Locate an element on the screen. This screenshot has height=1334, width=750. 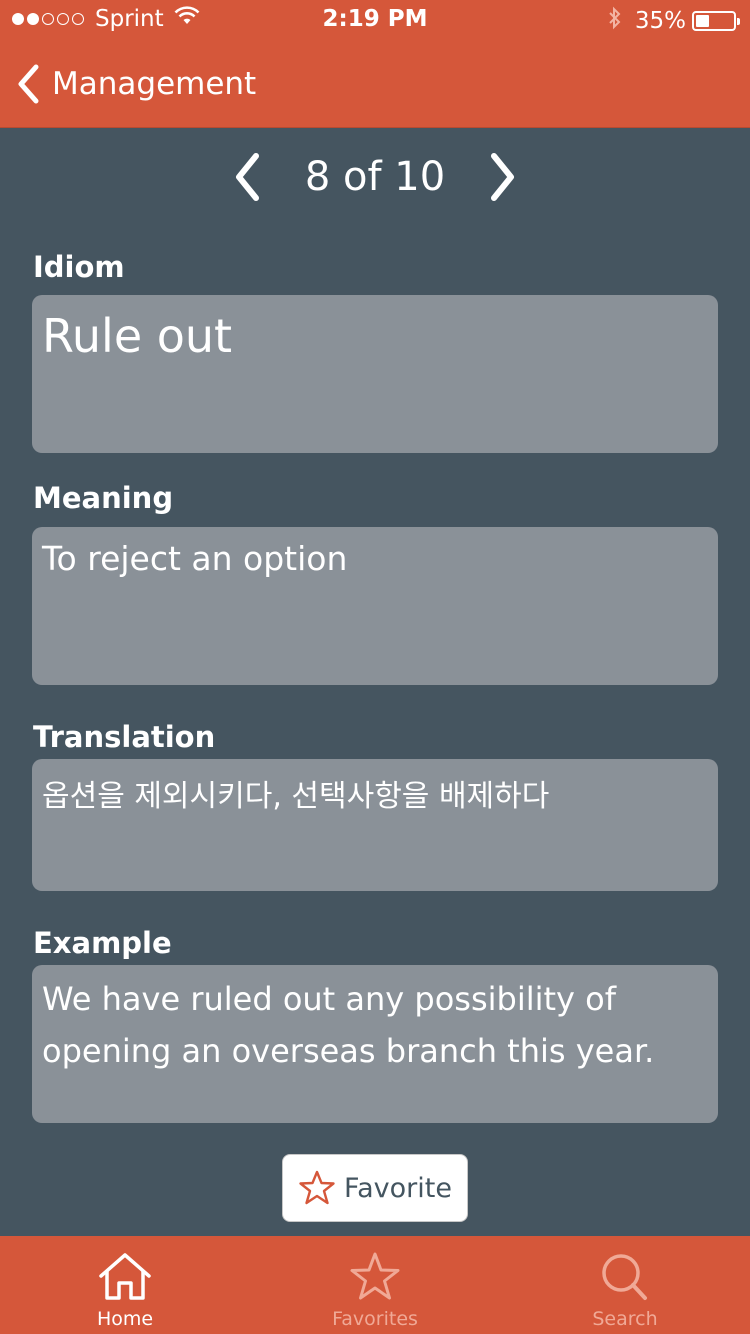
previous-button is located at coordinates (247, 177).